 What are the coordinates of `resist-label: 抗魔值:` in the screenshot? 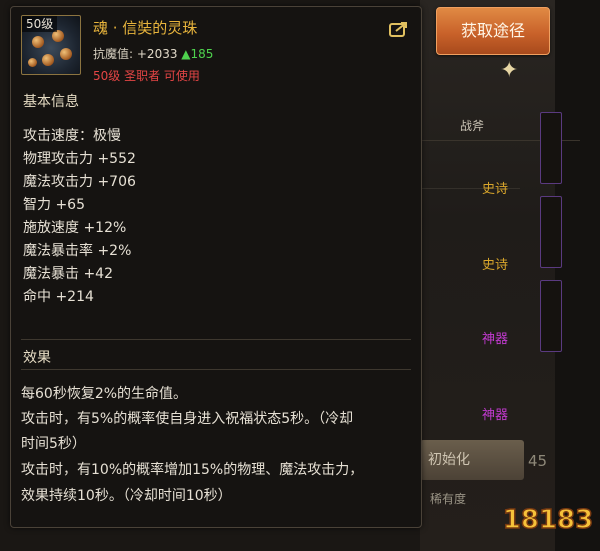 It's located at (113, 54).